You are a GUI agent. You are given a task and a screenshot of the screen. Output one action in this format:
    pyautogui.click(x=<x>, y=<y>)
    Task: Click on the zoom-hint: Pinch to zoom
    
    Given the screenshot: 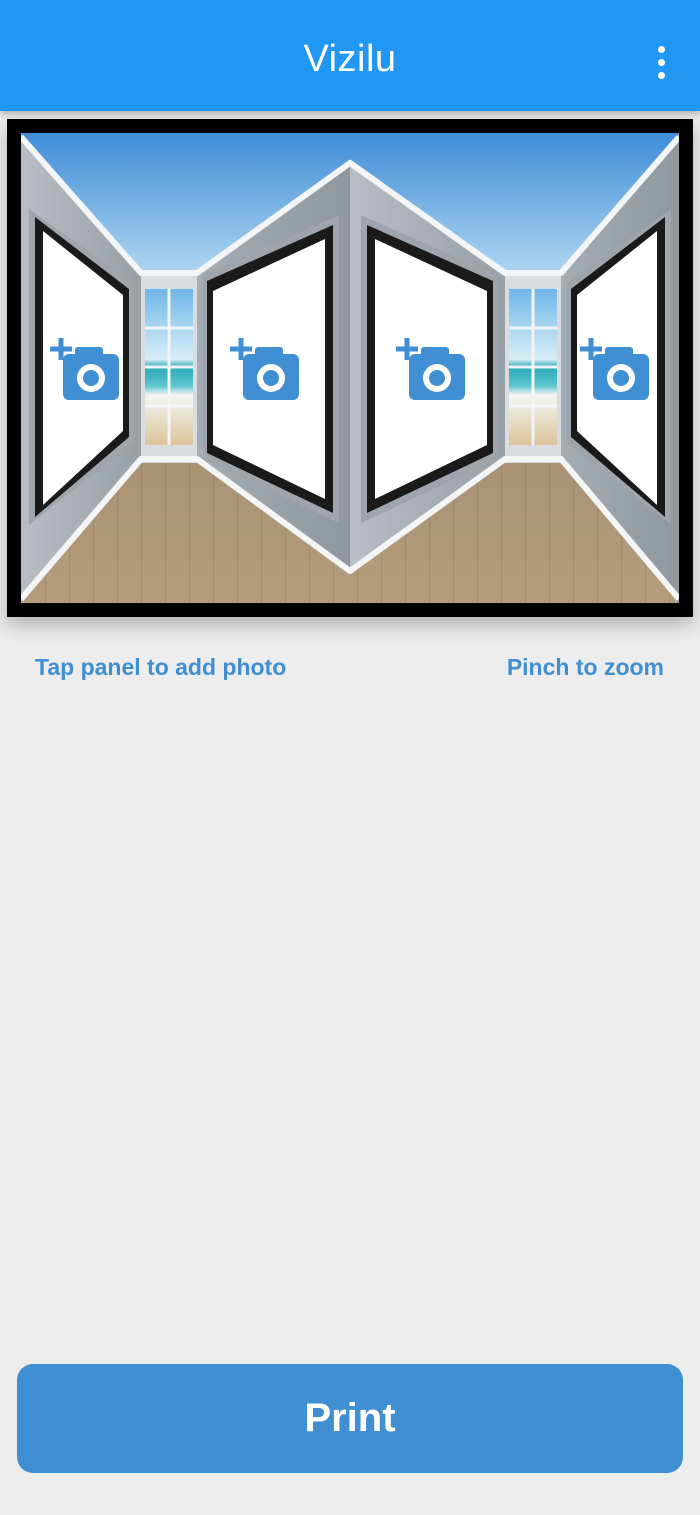 What is the action you would take?
    pyautogui.click(x=585, y=667)
    